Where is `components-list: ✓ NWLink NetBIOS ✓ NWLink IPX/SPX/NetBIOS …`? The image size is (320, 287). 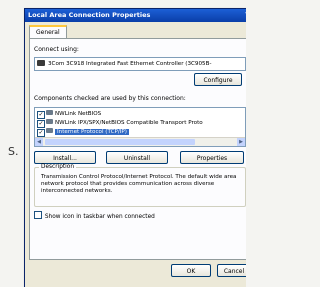
components-list: ✓ NWLink NetBIOS ✓ NWLink IPX/SPX/NetBIOS … is located at coordinates (140, 127).